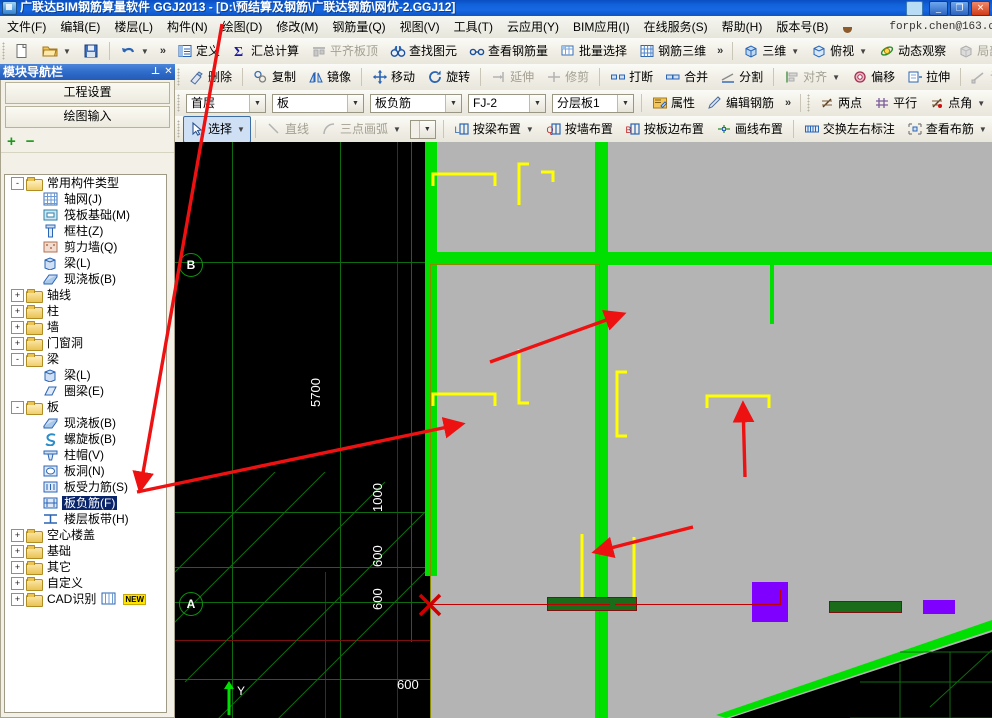 The image size is (992, 718). I want to click on copy-button: 复制, so click(274, 77).